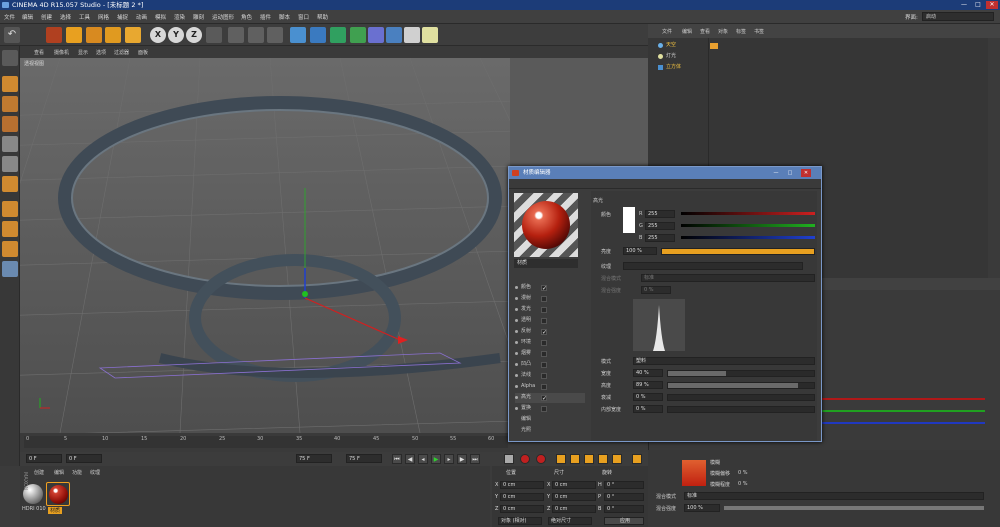 Image resolution: width=1000 pixels, height=527 pixels. Describe the element at coordinates (84, 458) in the screenshot. I see `current-frame-field: 0 F` at that location.